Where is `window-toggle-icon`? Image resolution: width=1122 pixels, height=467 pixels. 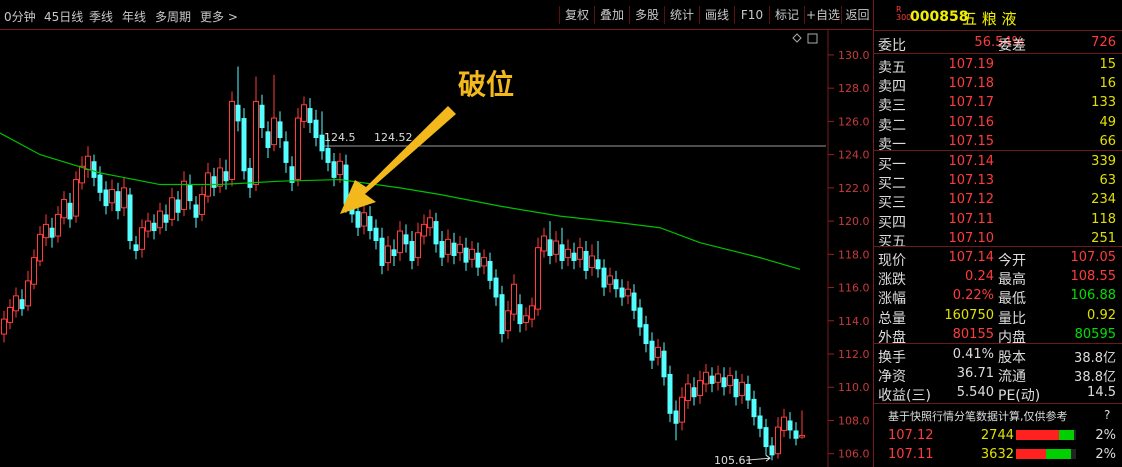 window-toggle-icon is located at coordinates (812, 38).